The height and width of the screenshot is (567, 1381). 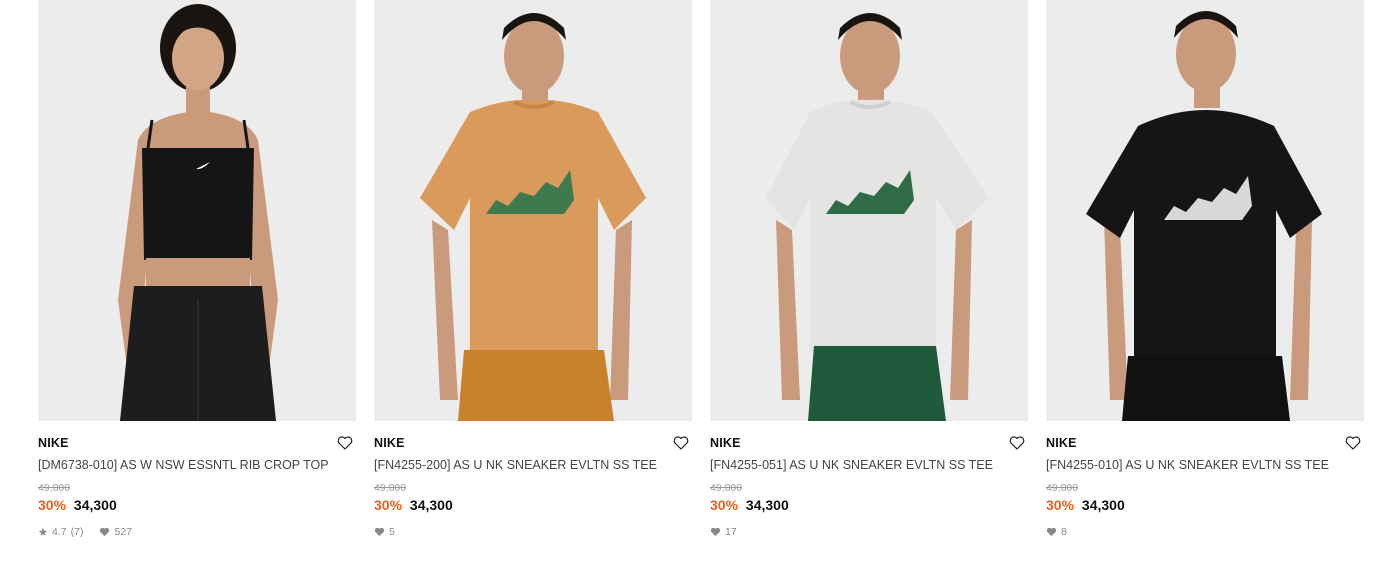 What do you see at coordinates (197, 532) in the screenshot?
I see `product-meta: 4.7 (7) 527` at bounding box center [197, 532].